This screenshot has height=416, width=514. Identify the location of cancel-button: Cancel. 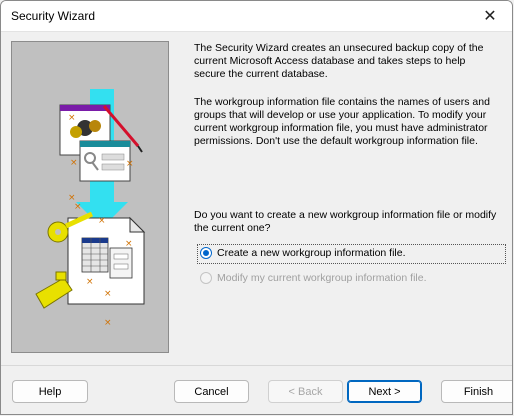
(211, 391).